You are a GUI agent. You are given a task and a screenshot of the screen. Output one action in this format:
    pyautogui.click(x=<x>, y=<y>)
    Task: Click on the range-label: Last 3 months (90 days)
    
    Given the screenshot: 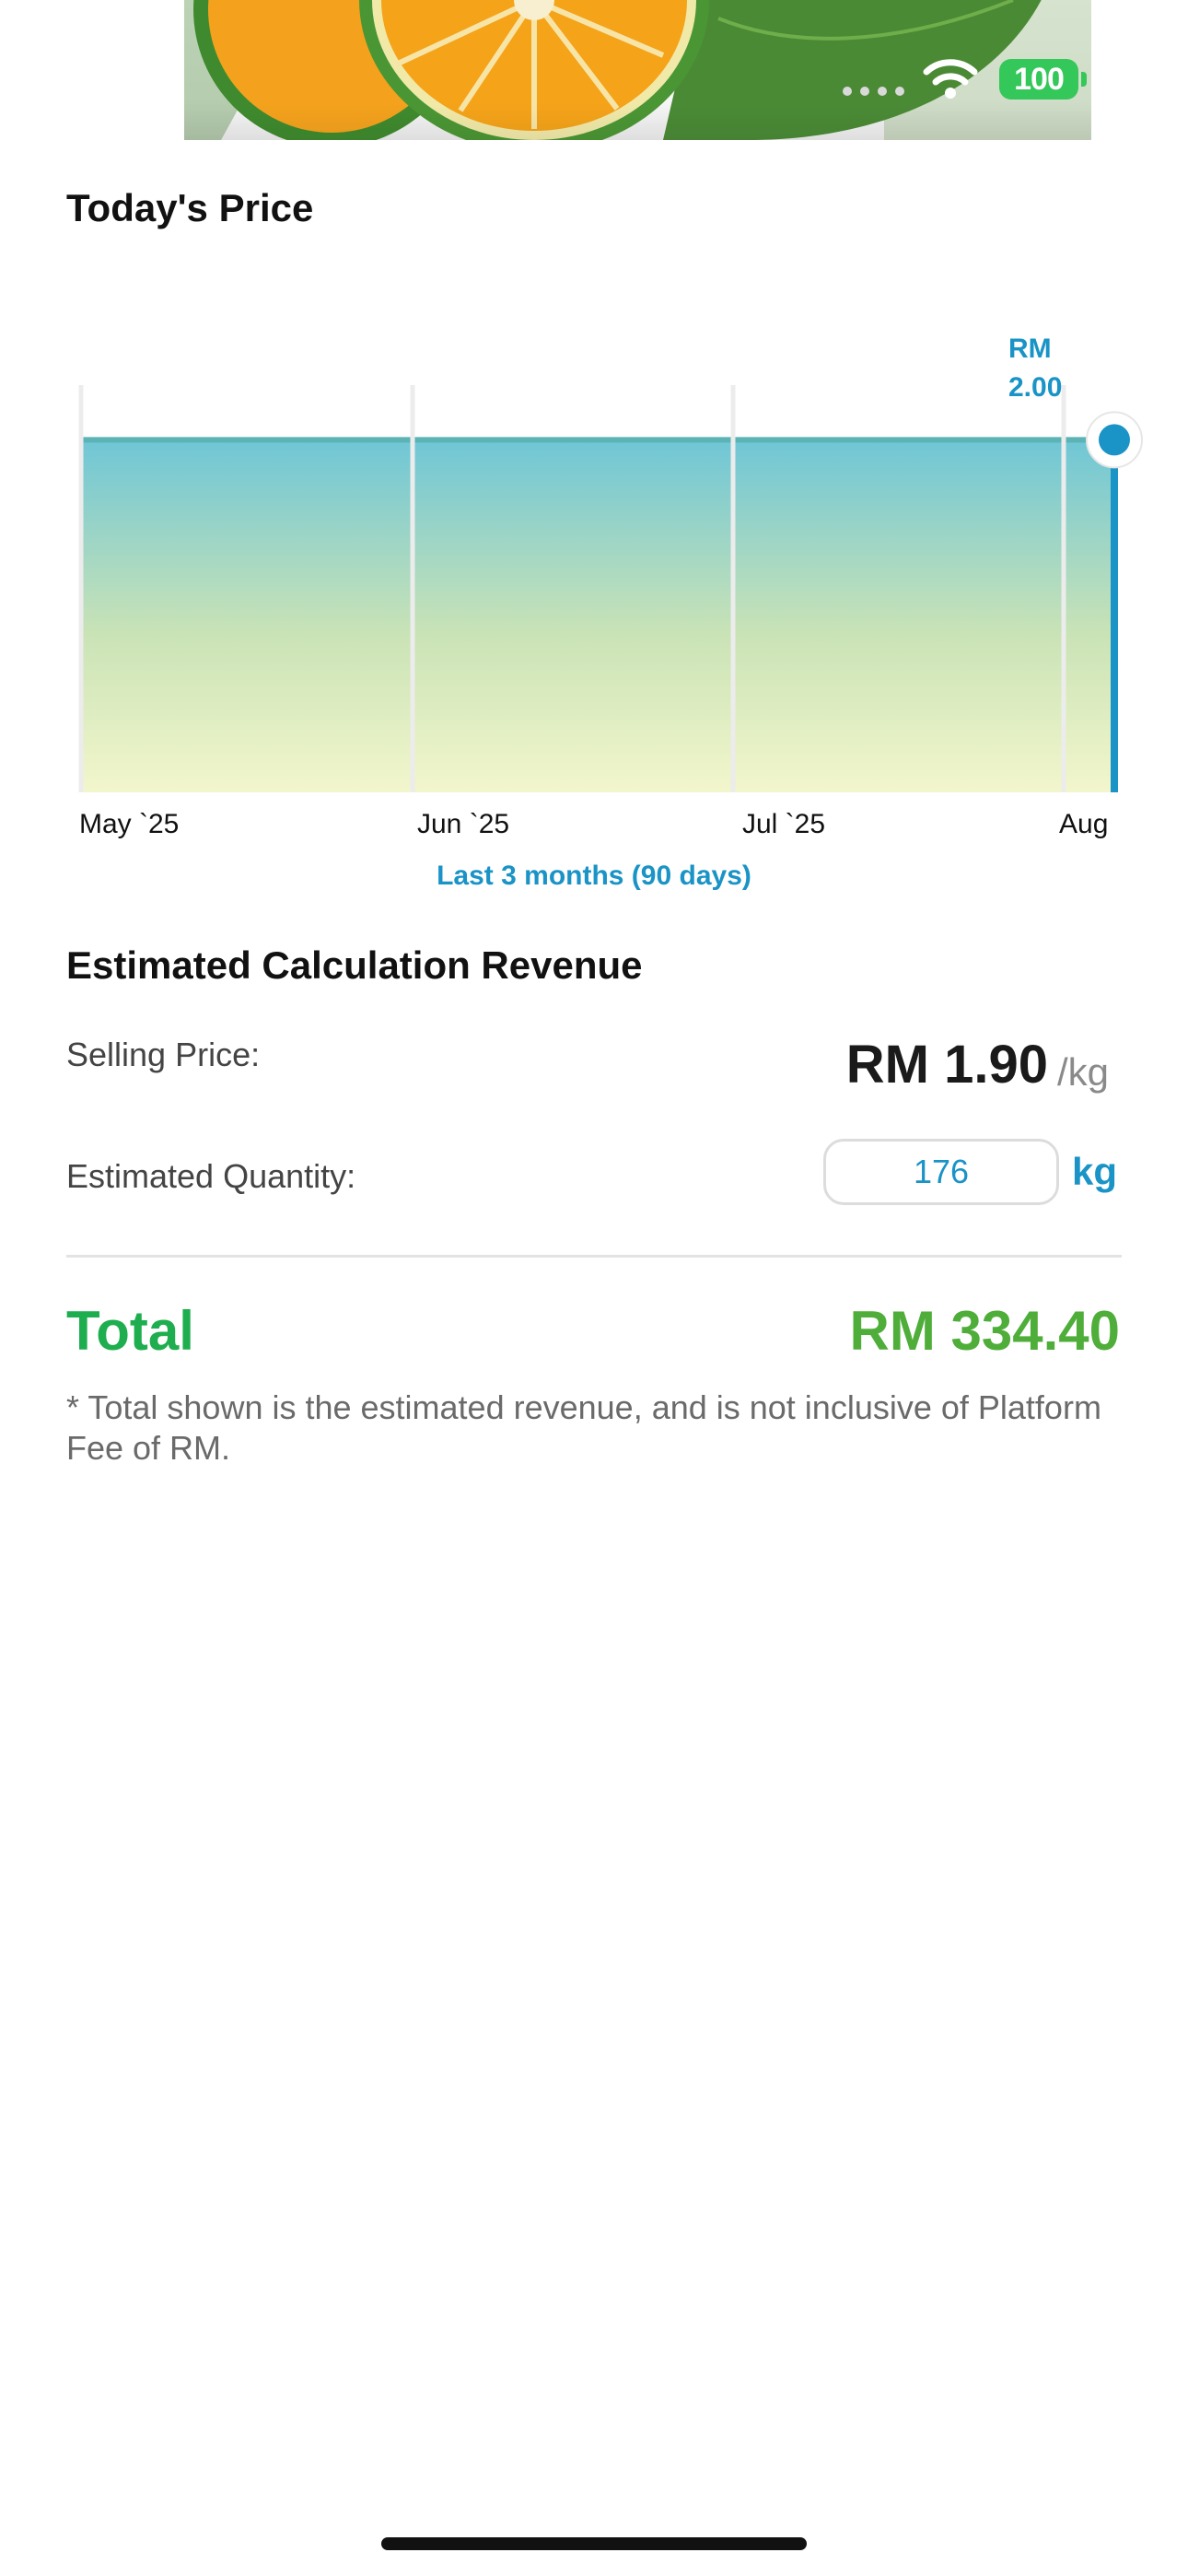 What is the action you would take?
    pyautogui.click(x=594, y=876)
    